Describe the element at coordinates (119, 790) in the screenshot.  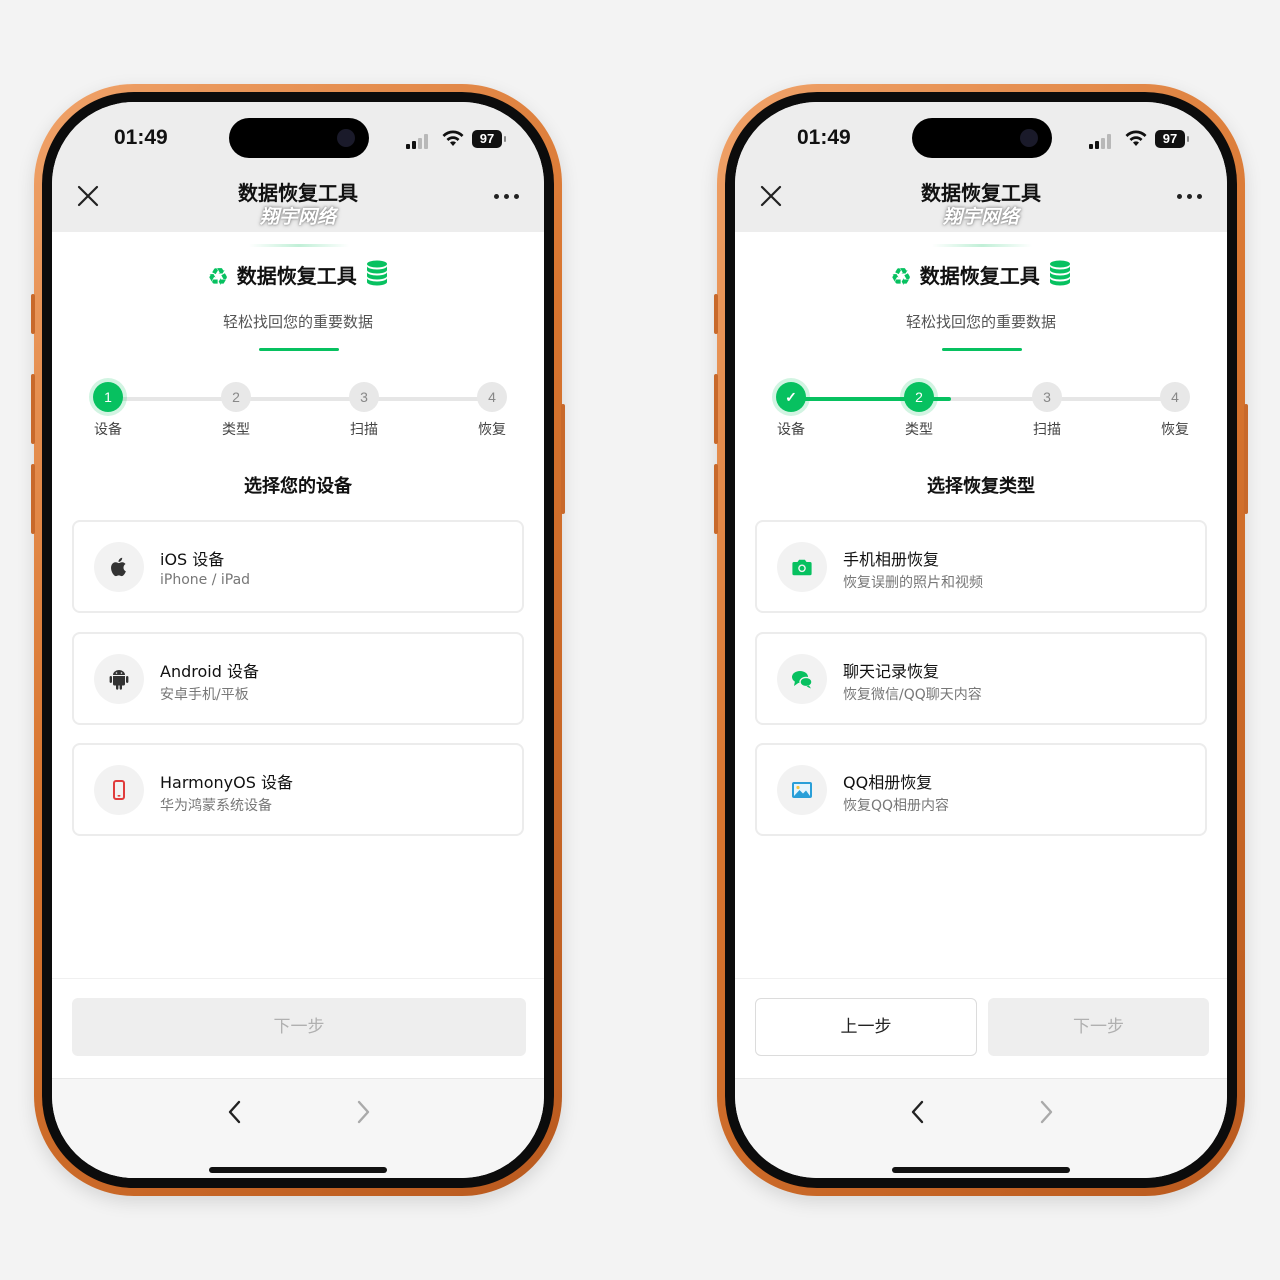
I see `harmony-phone-icon` at that location.